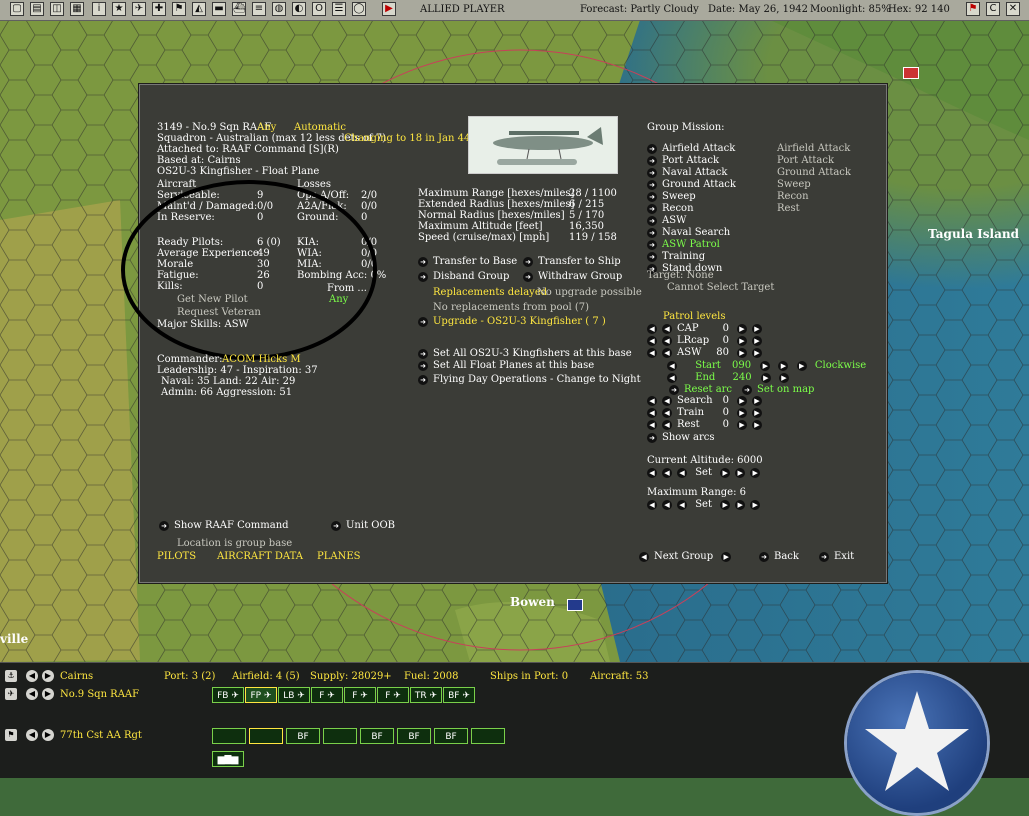  I want to click on air-group-chip: FP ✈, so click(261, 695).